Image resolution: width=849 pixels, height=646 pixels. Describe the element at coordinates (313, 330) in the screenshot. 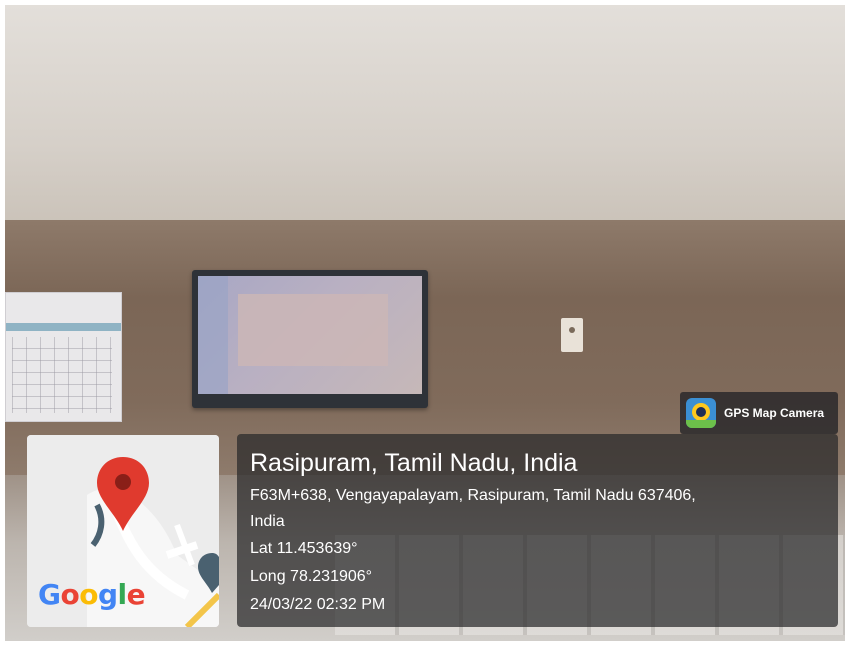

I see `tv-screen-panel` at that location.